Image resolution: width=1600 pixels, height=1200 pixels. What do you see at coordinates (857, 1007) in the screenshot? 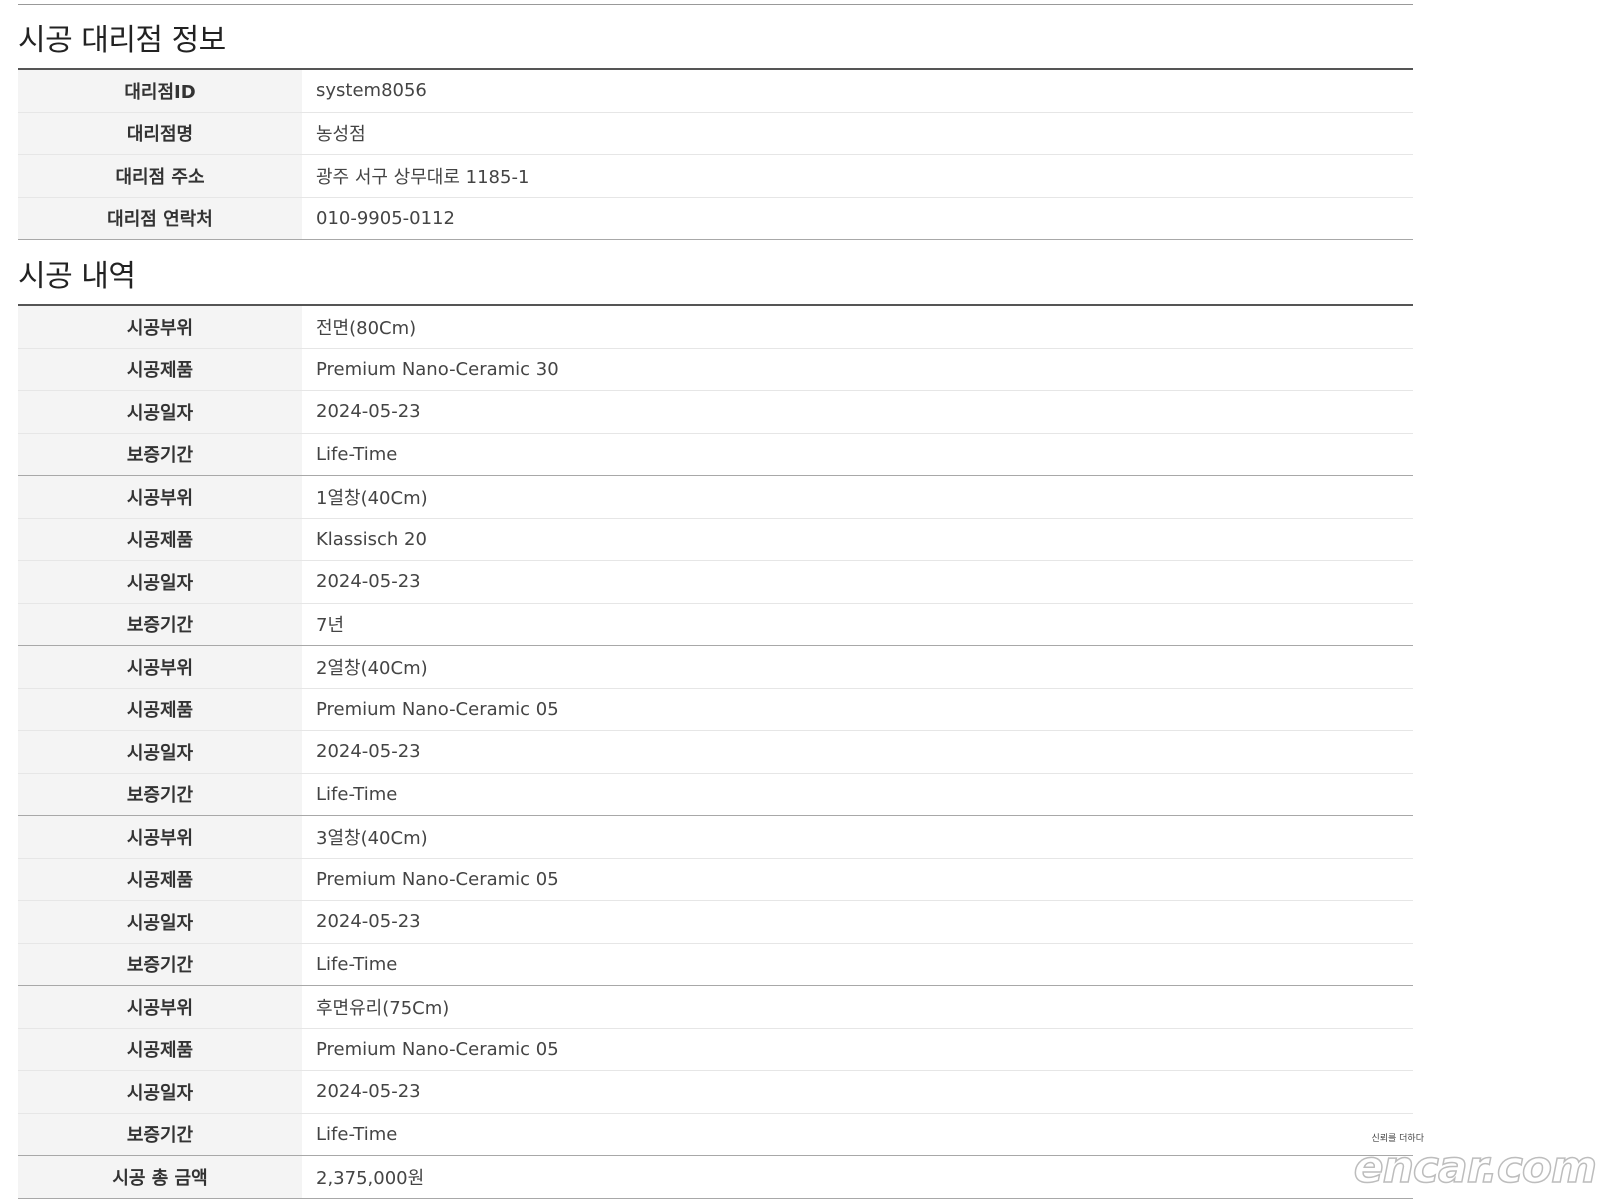
I see `part-value: 후면유리(75Cm)` at bounding box center [857, 1007].